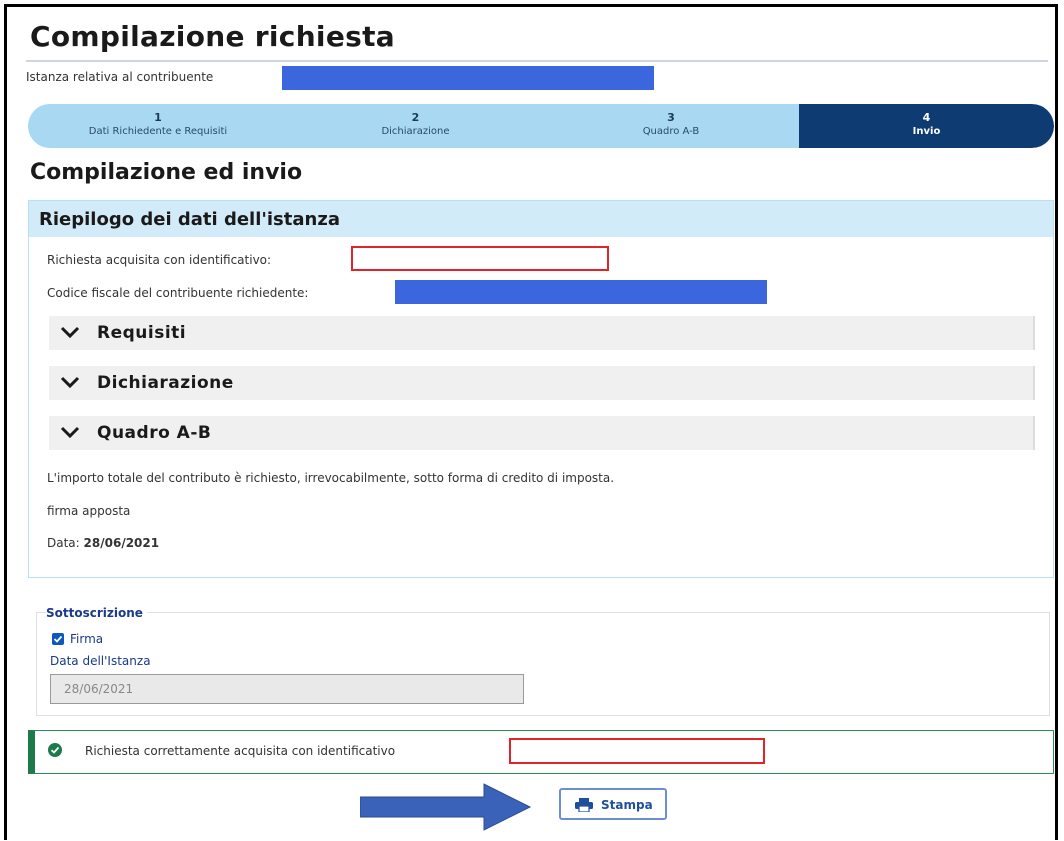  What do you see at coordinates (154, 433) in the screenshot?
I see `accordion-quadro-label: Quadro A-B` at bounding box center [154, 433].